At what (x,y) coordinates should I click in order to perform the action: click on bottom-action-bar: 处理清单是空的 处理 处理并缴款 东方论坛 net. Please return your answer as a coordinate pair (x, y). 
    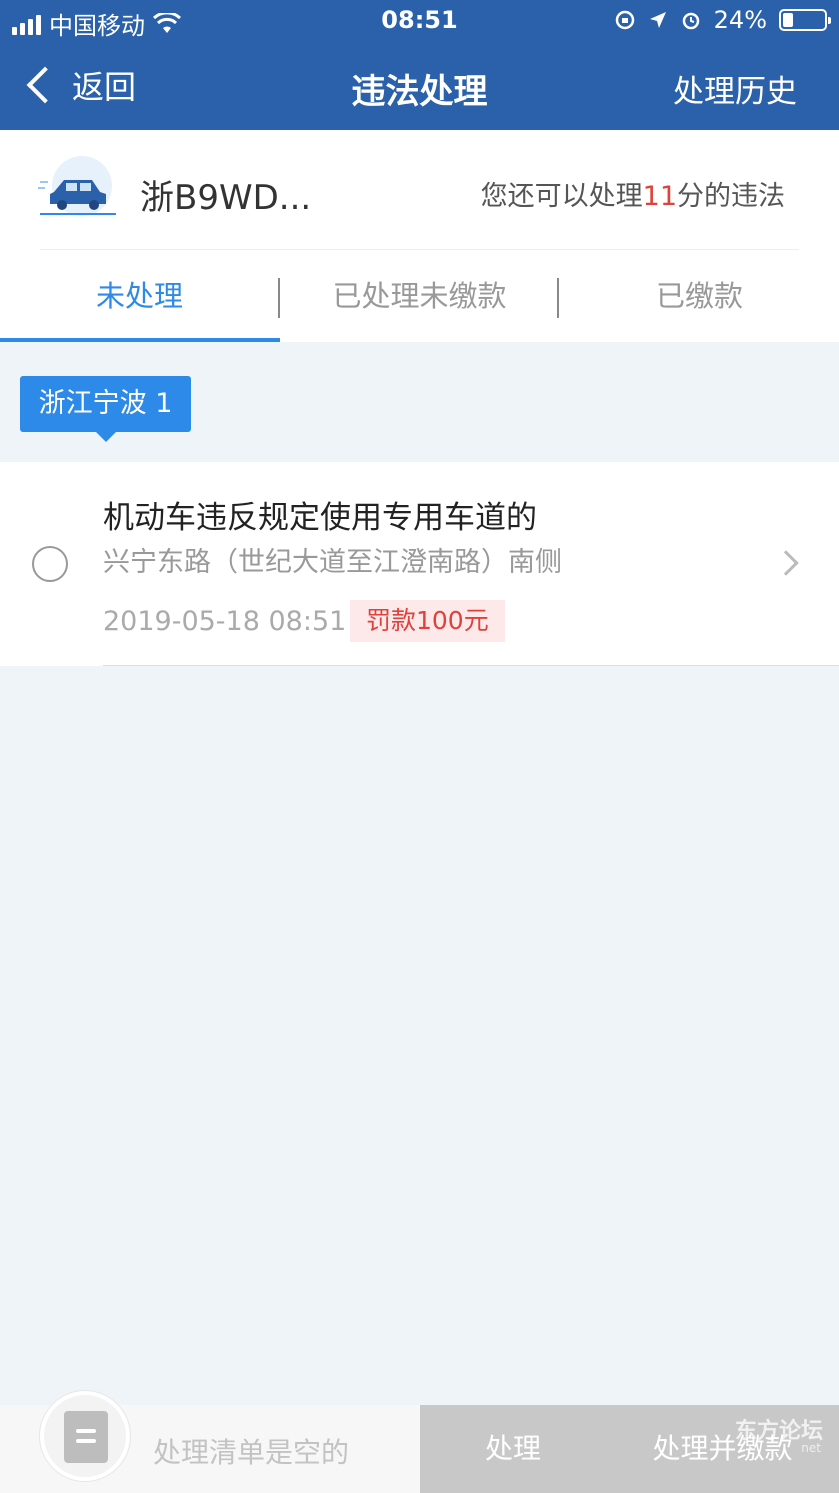
    Looking at the image, I should click on (419, 1442).